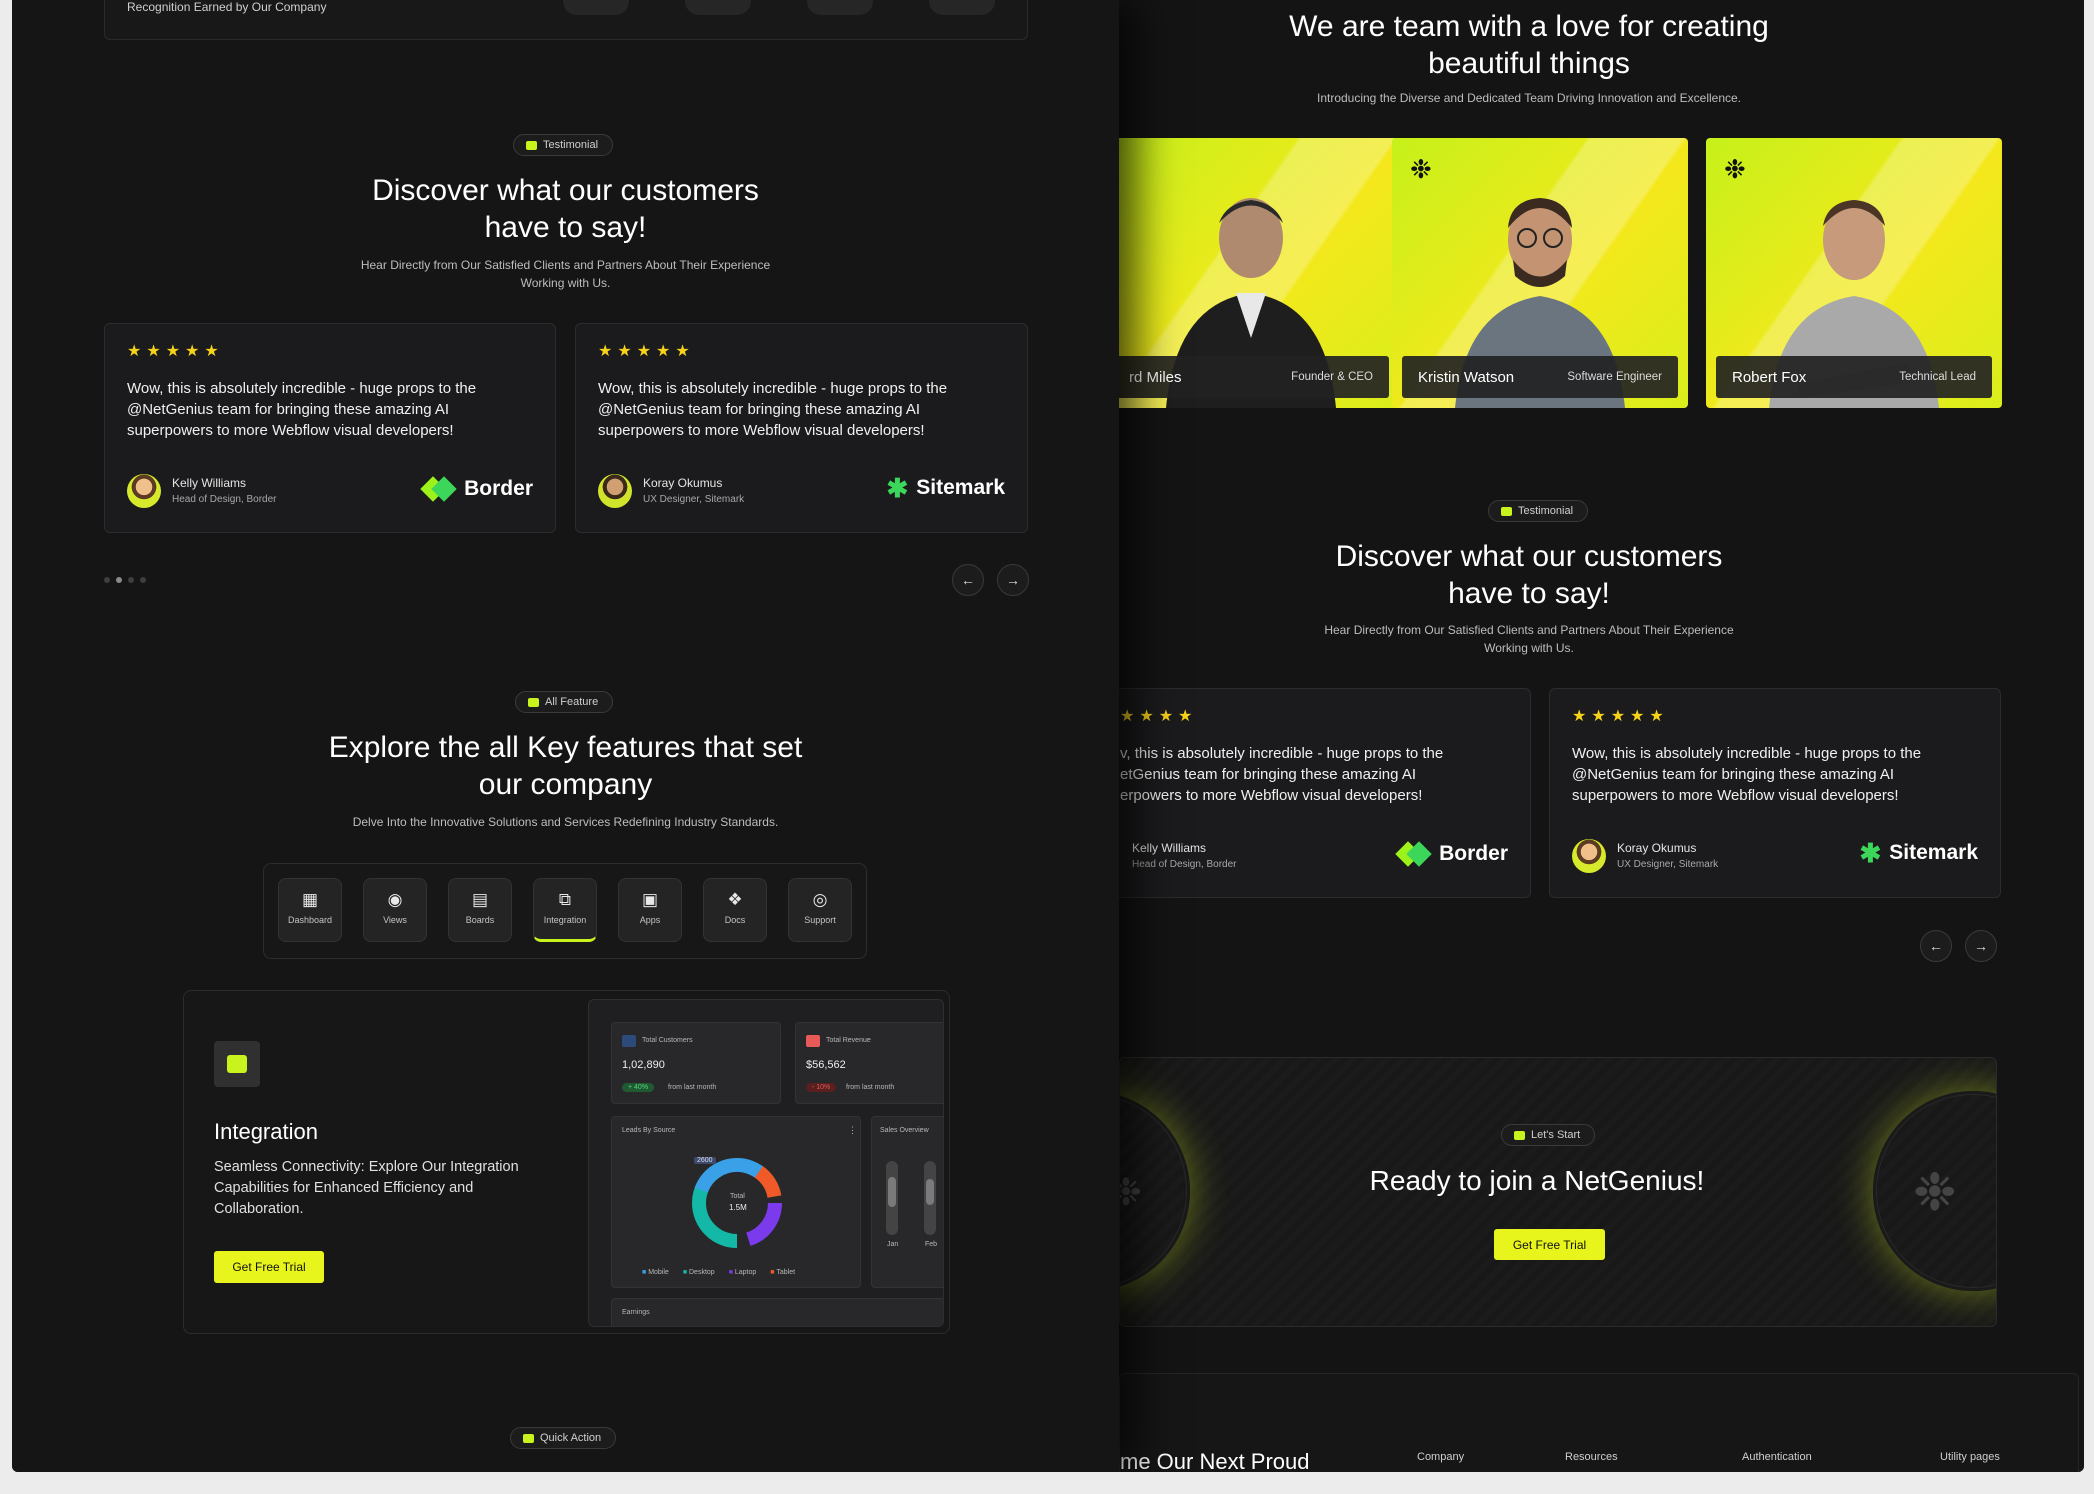 This screenshot has height=1494, width=2094. What do you see at coordinates (638, 1087) in the screenshot?
I see `change-badge: + 40%` at bounding box center [638, 1087].